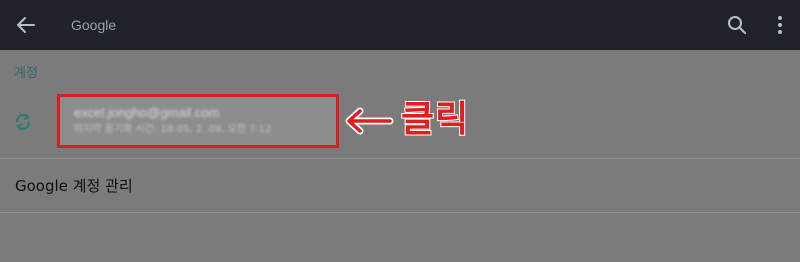 This screenshot has height=262, width=800. I want to click on sync-icon, so click(23, 122).